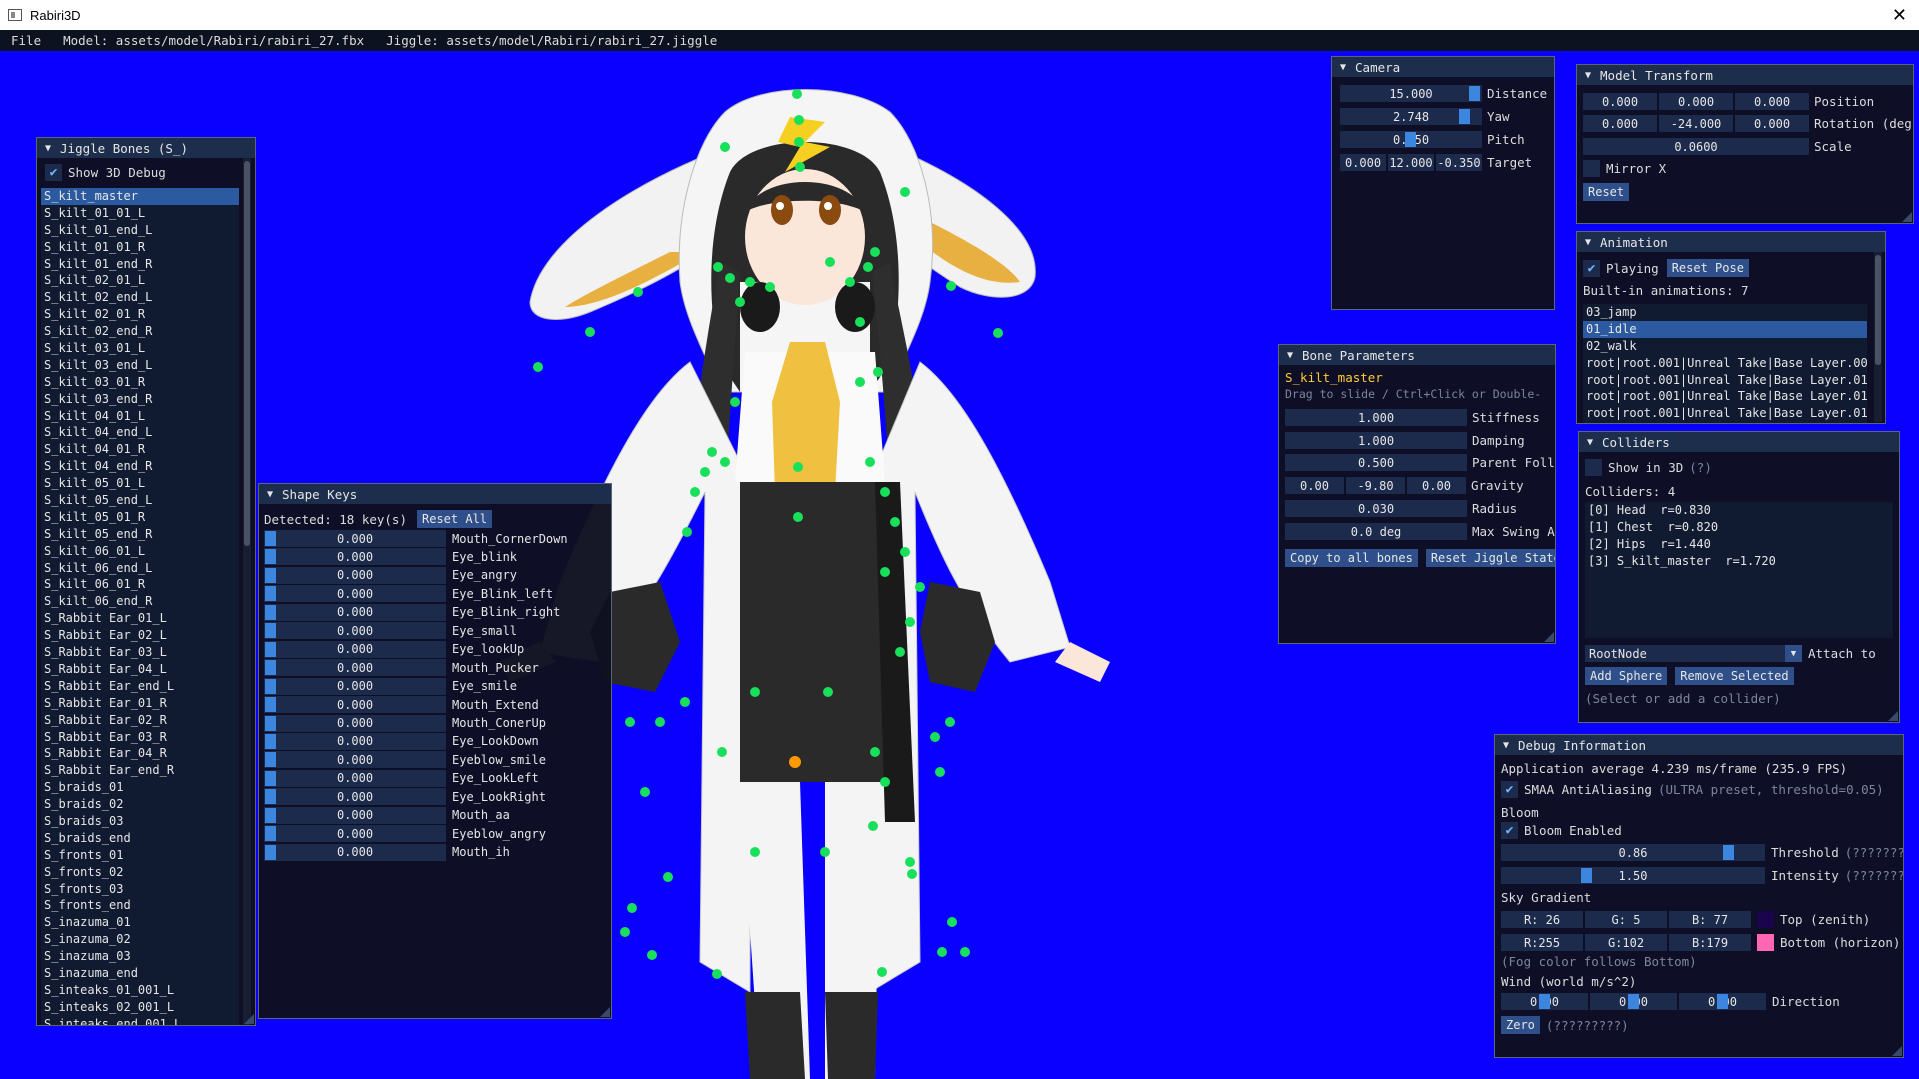  What do you see at coordinates (1593, 467) in the screenshot?
I see `show-colliders-checkbox` at bounding box center [1593, 467].